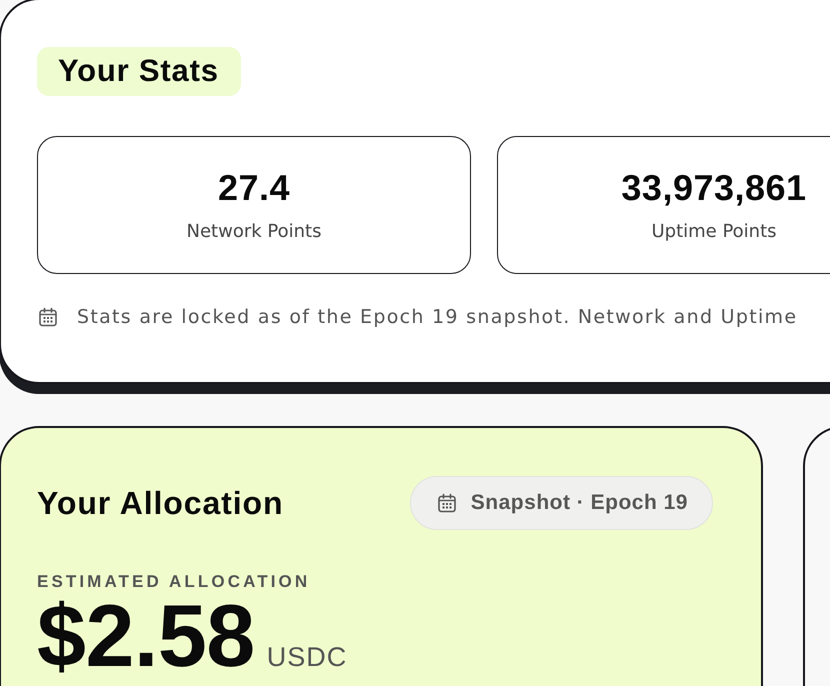  I want to click on note-text: Stats are locked as of the Epoch 19 snapshot. Network and Uptime, so click(437, 317).